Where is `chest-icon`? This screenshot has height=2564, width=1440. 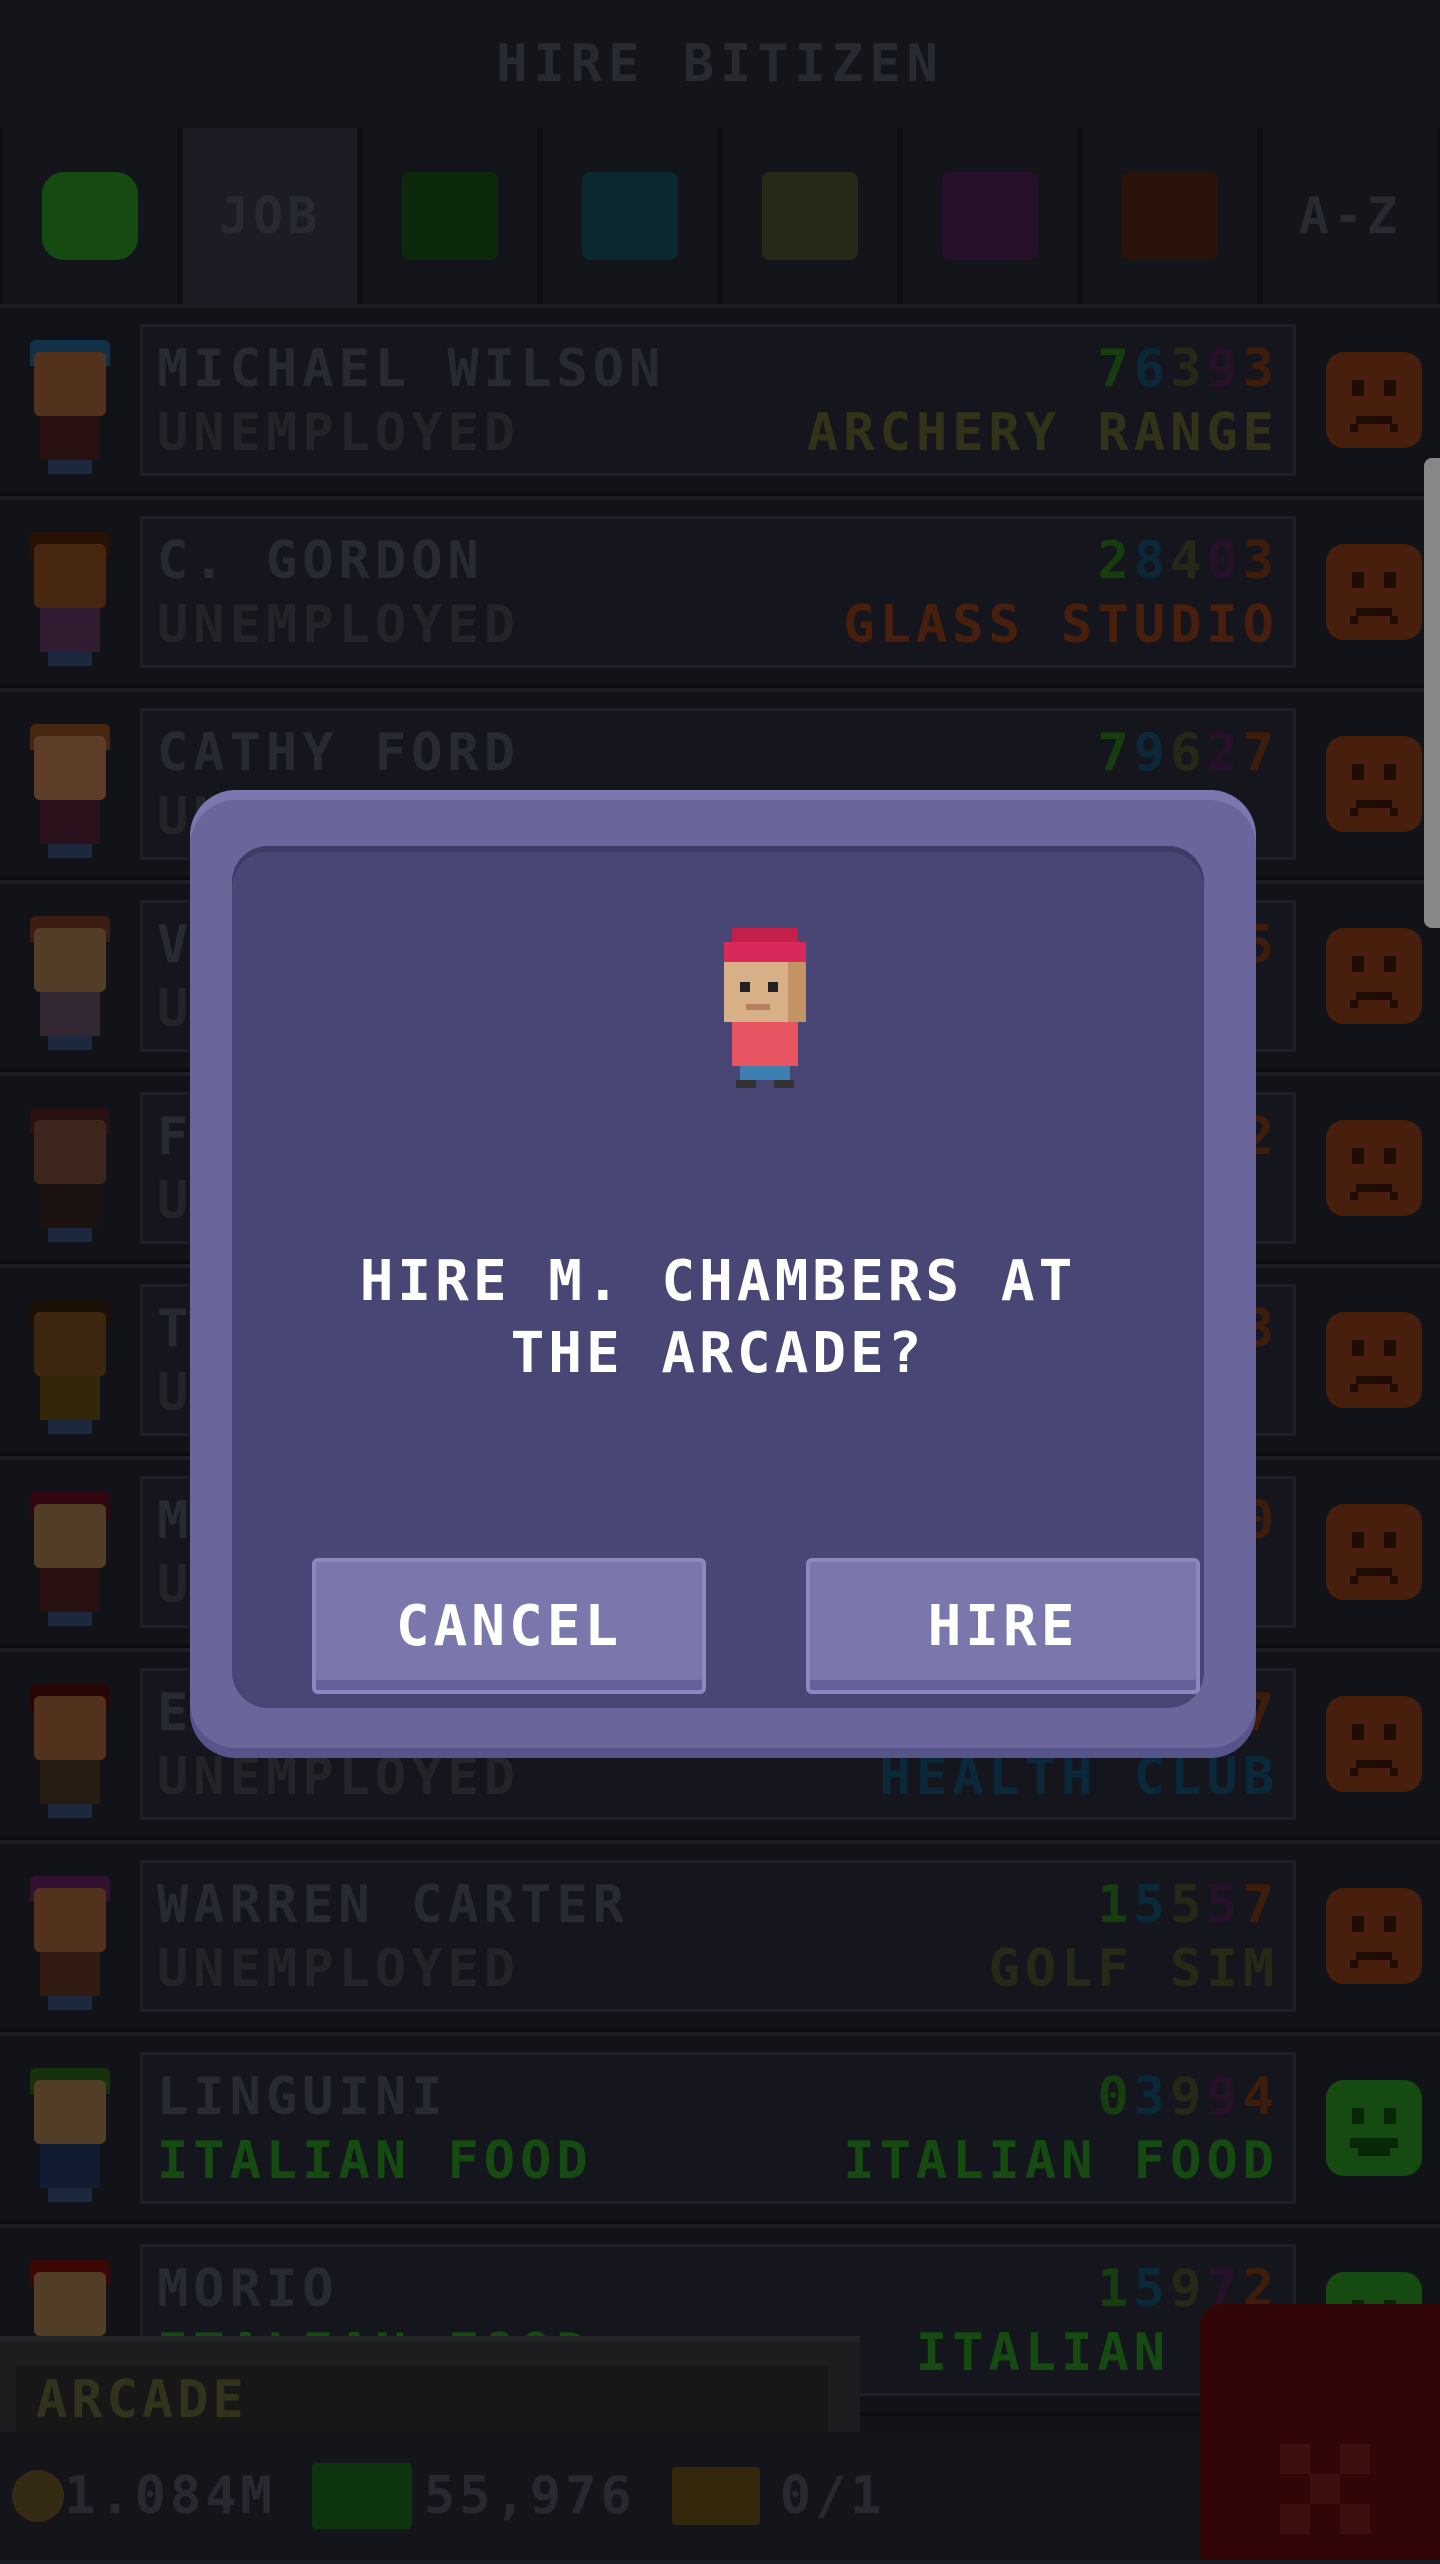
chest-icon is located at coordinates (715, 2496).